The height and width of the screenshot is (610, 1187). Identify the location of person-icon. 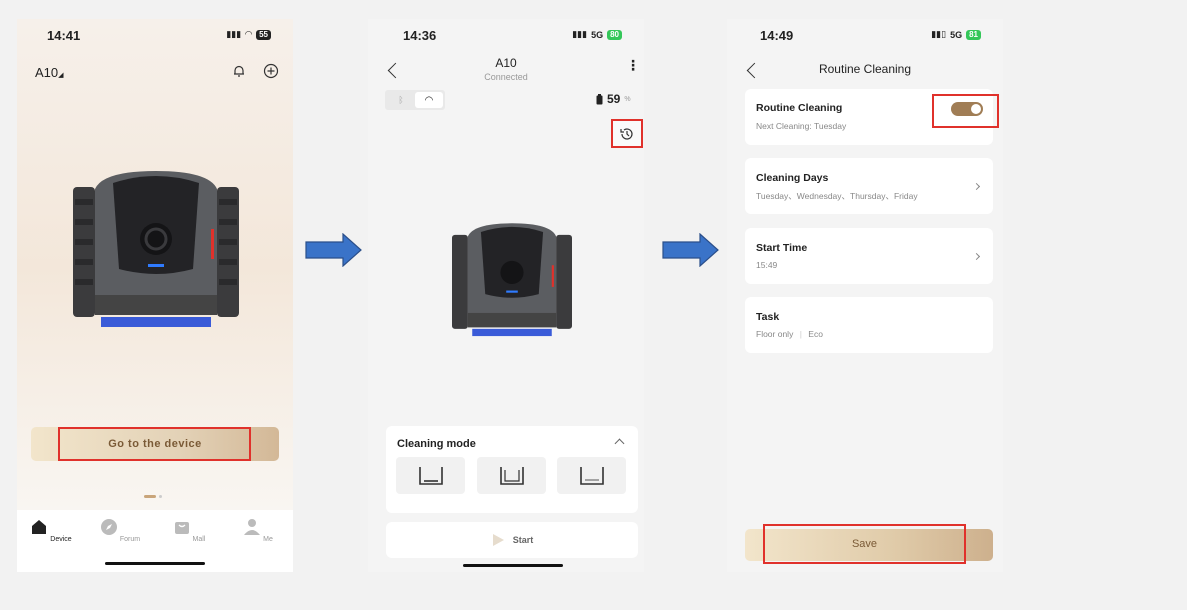
(252, 527).